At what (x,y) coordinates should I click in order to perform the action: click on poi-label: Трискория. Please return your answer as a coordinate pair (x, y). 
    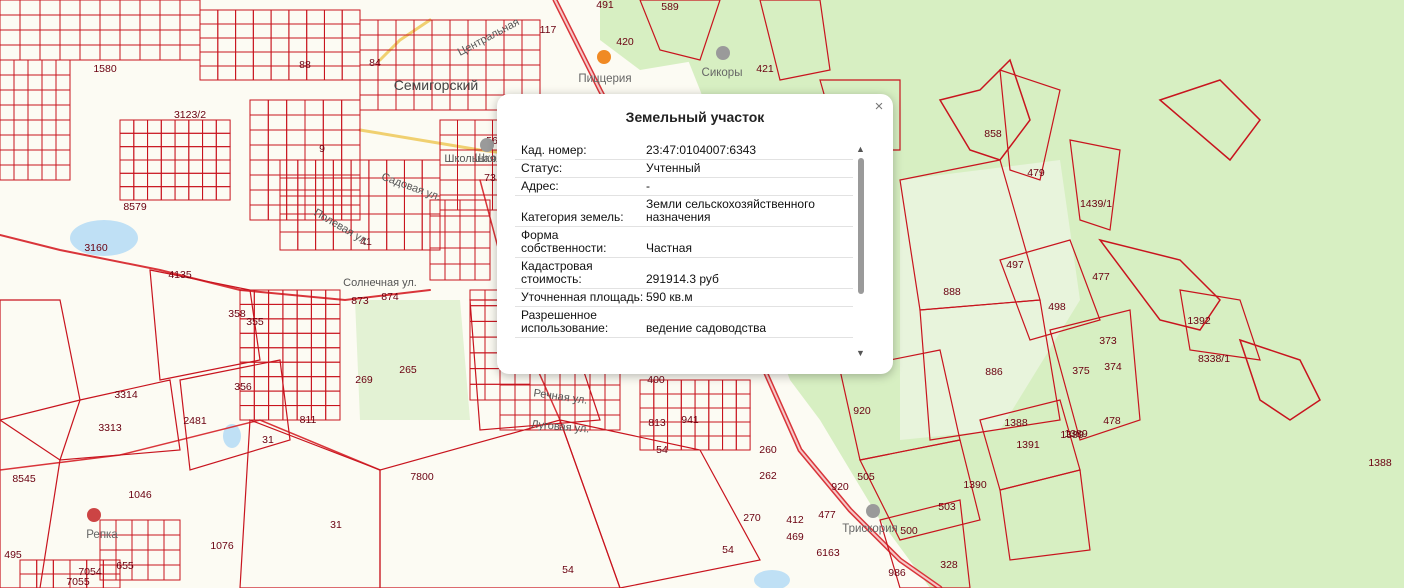
    Looking at the image, I should click on (870, 529).